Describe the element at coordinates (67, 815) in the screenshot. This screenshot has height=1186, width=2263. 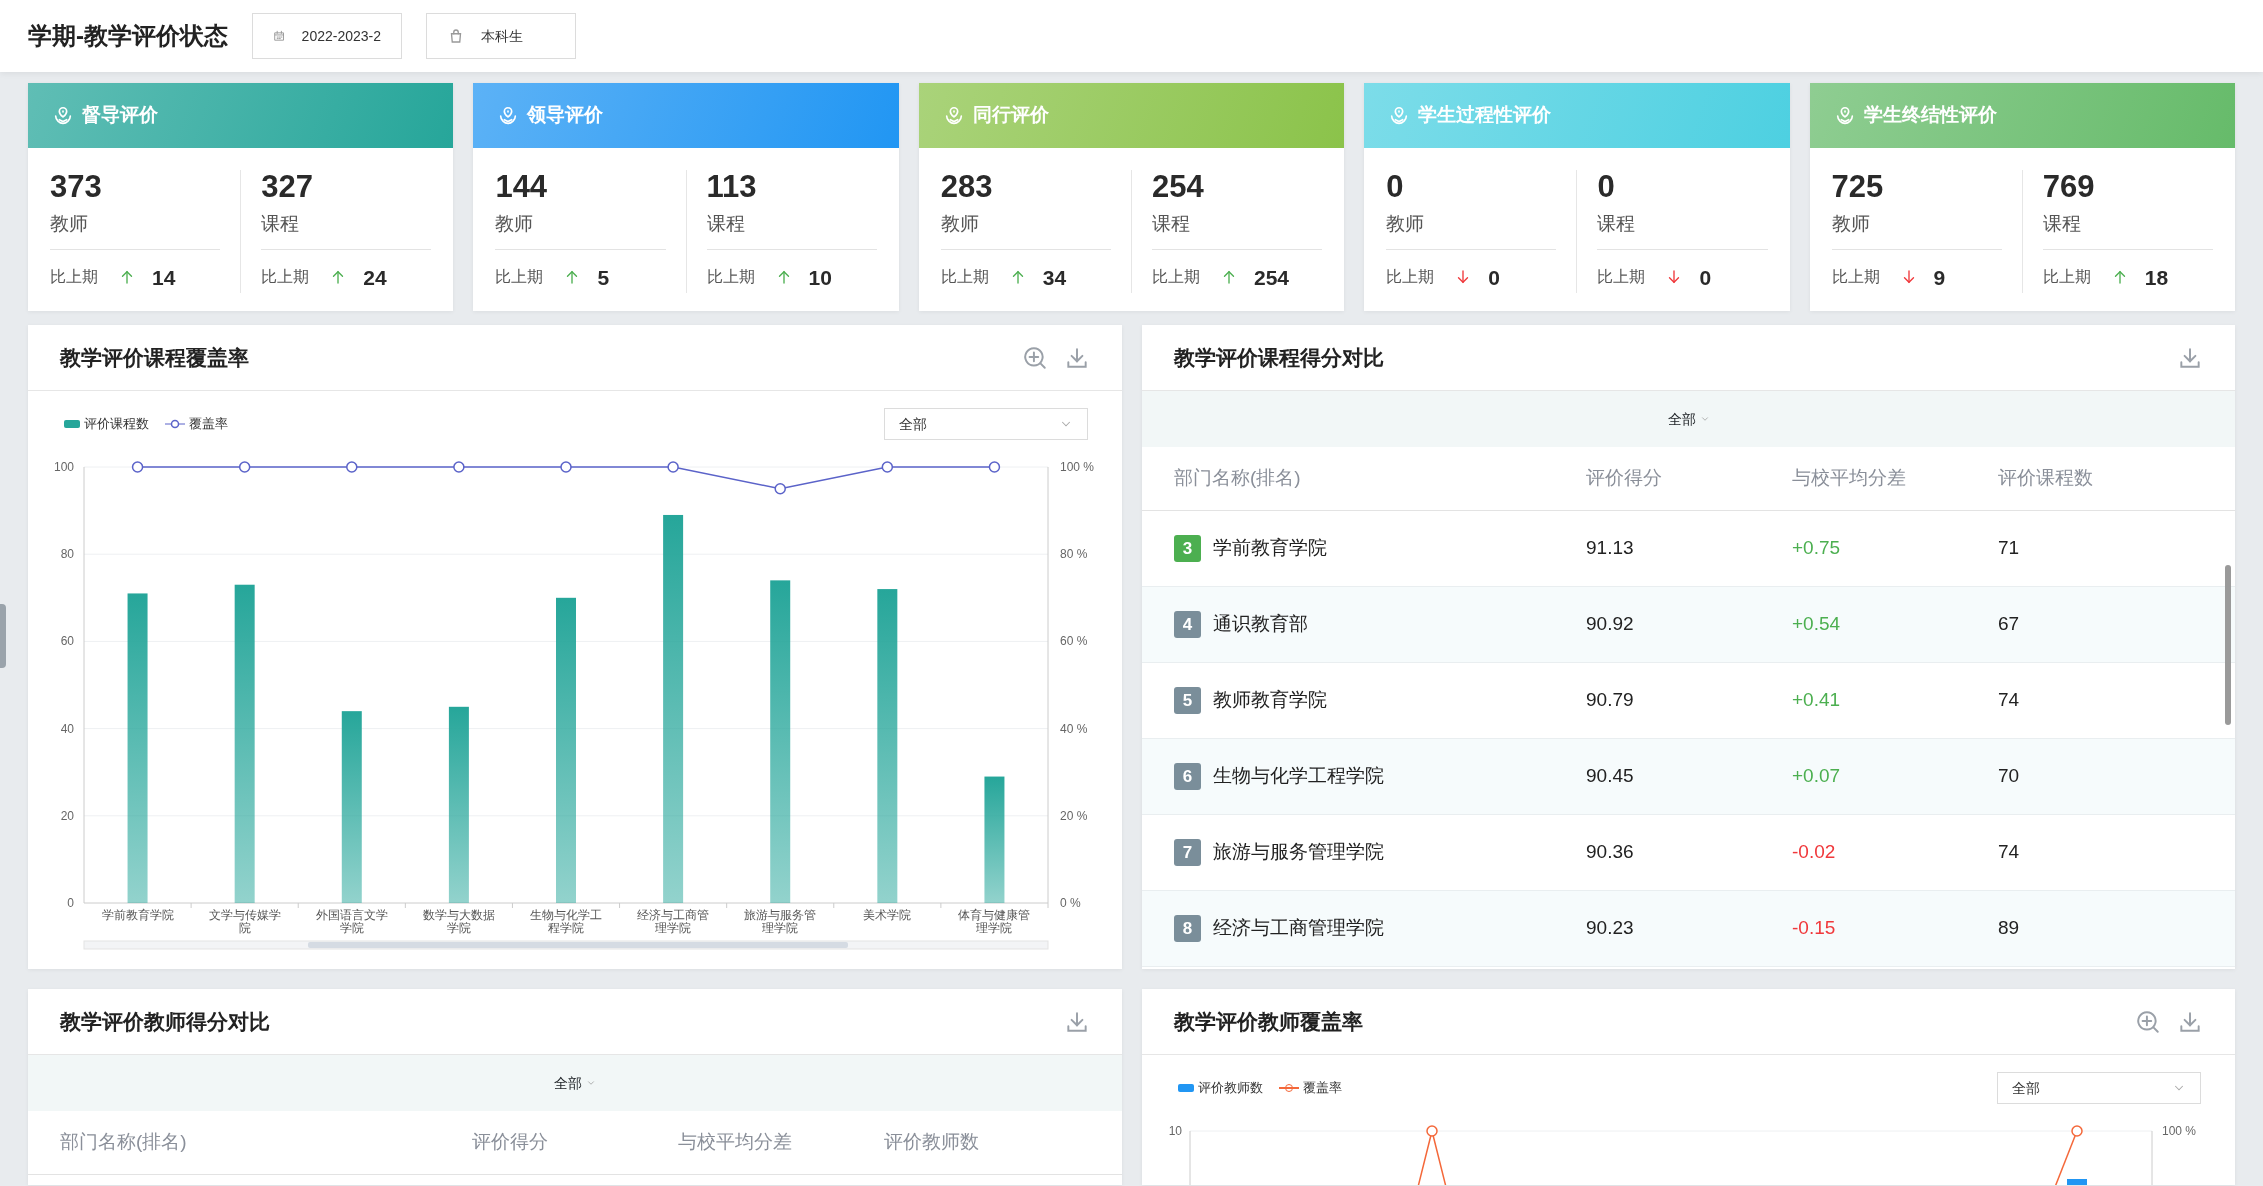
I see `axis-tick-label: 20` at that location.